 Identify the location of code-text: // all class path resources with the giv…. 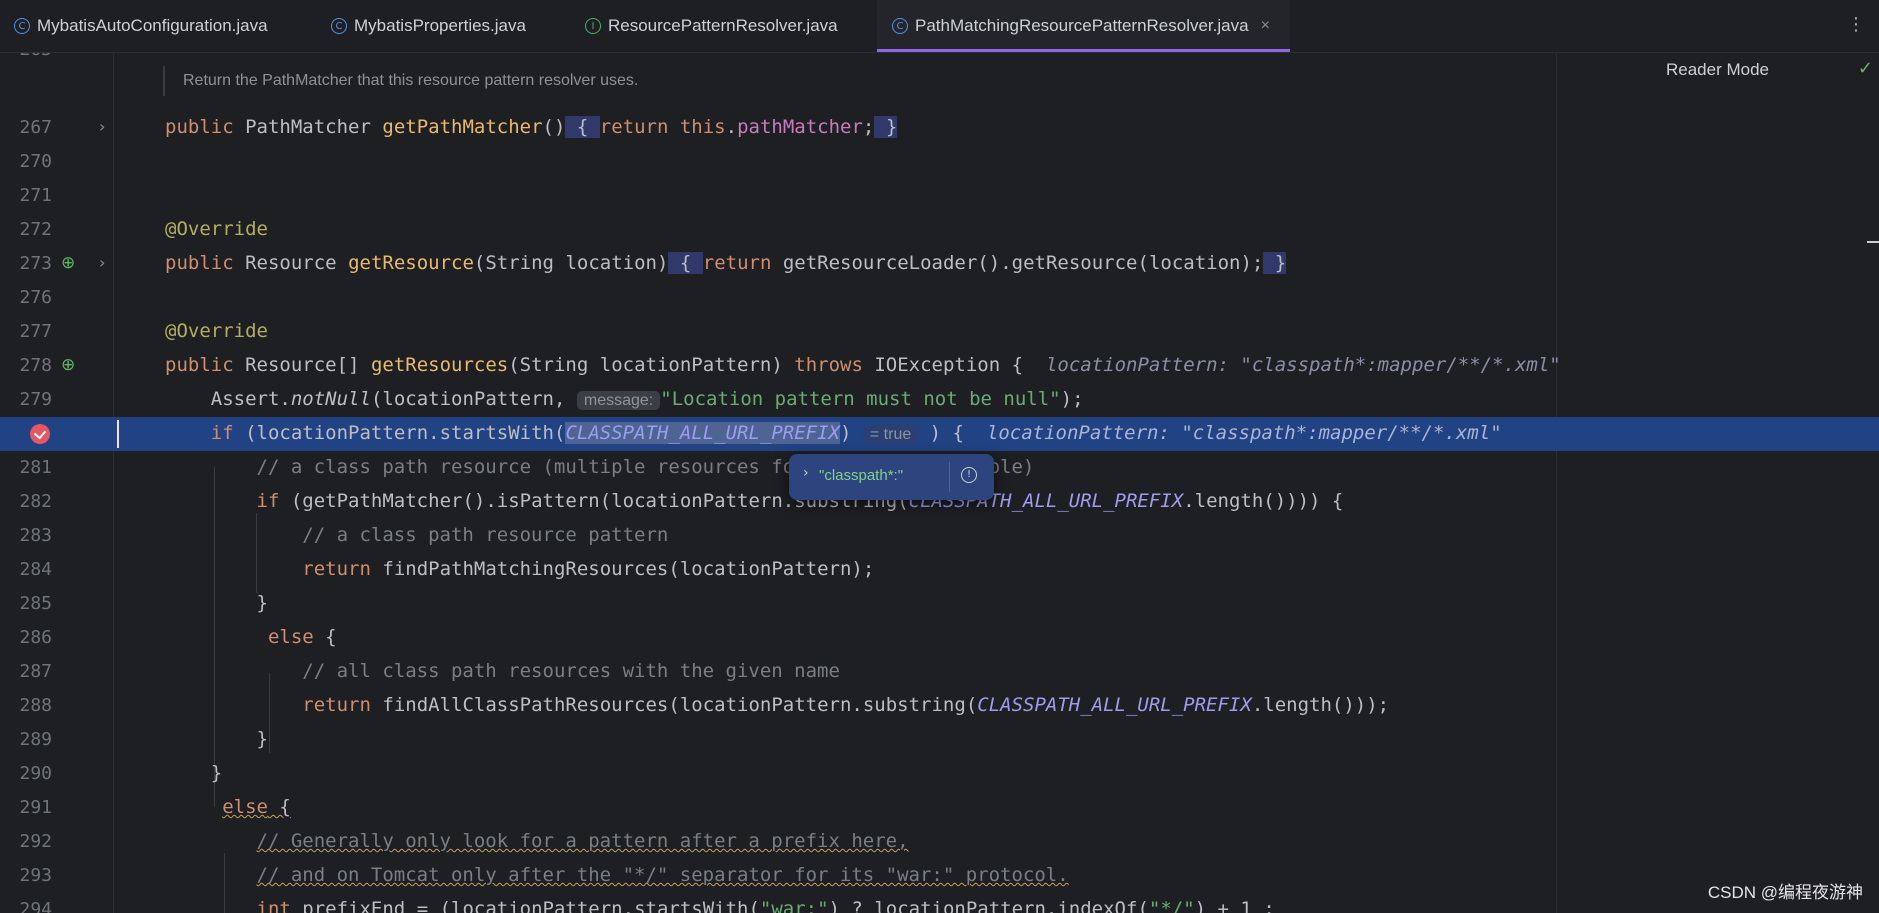
(571, 671).